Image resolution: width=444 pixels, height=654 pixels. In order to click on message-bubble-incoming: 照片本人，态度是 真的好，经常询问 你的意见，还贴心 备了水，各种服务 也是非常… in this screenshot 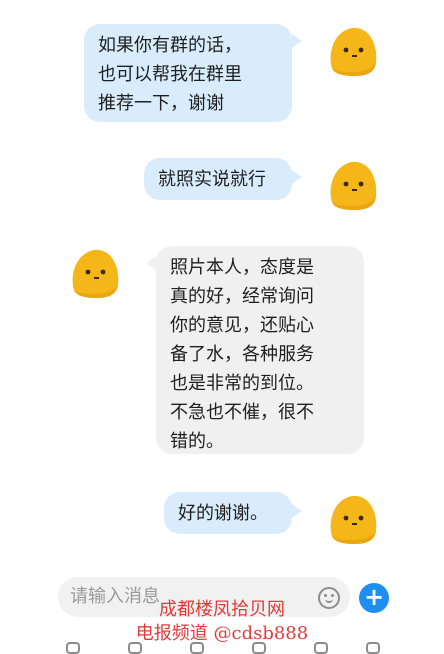, I will do `click(260, 350)`.